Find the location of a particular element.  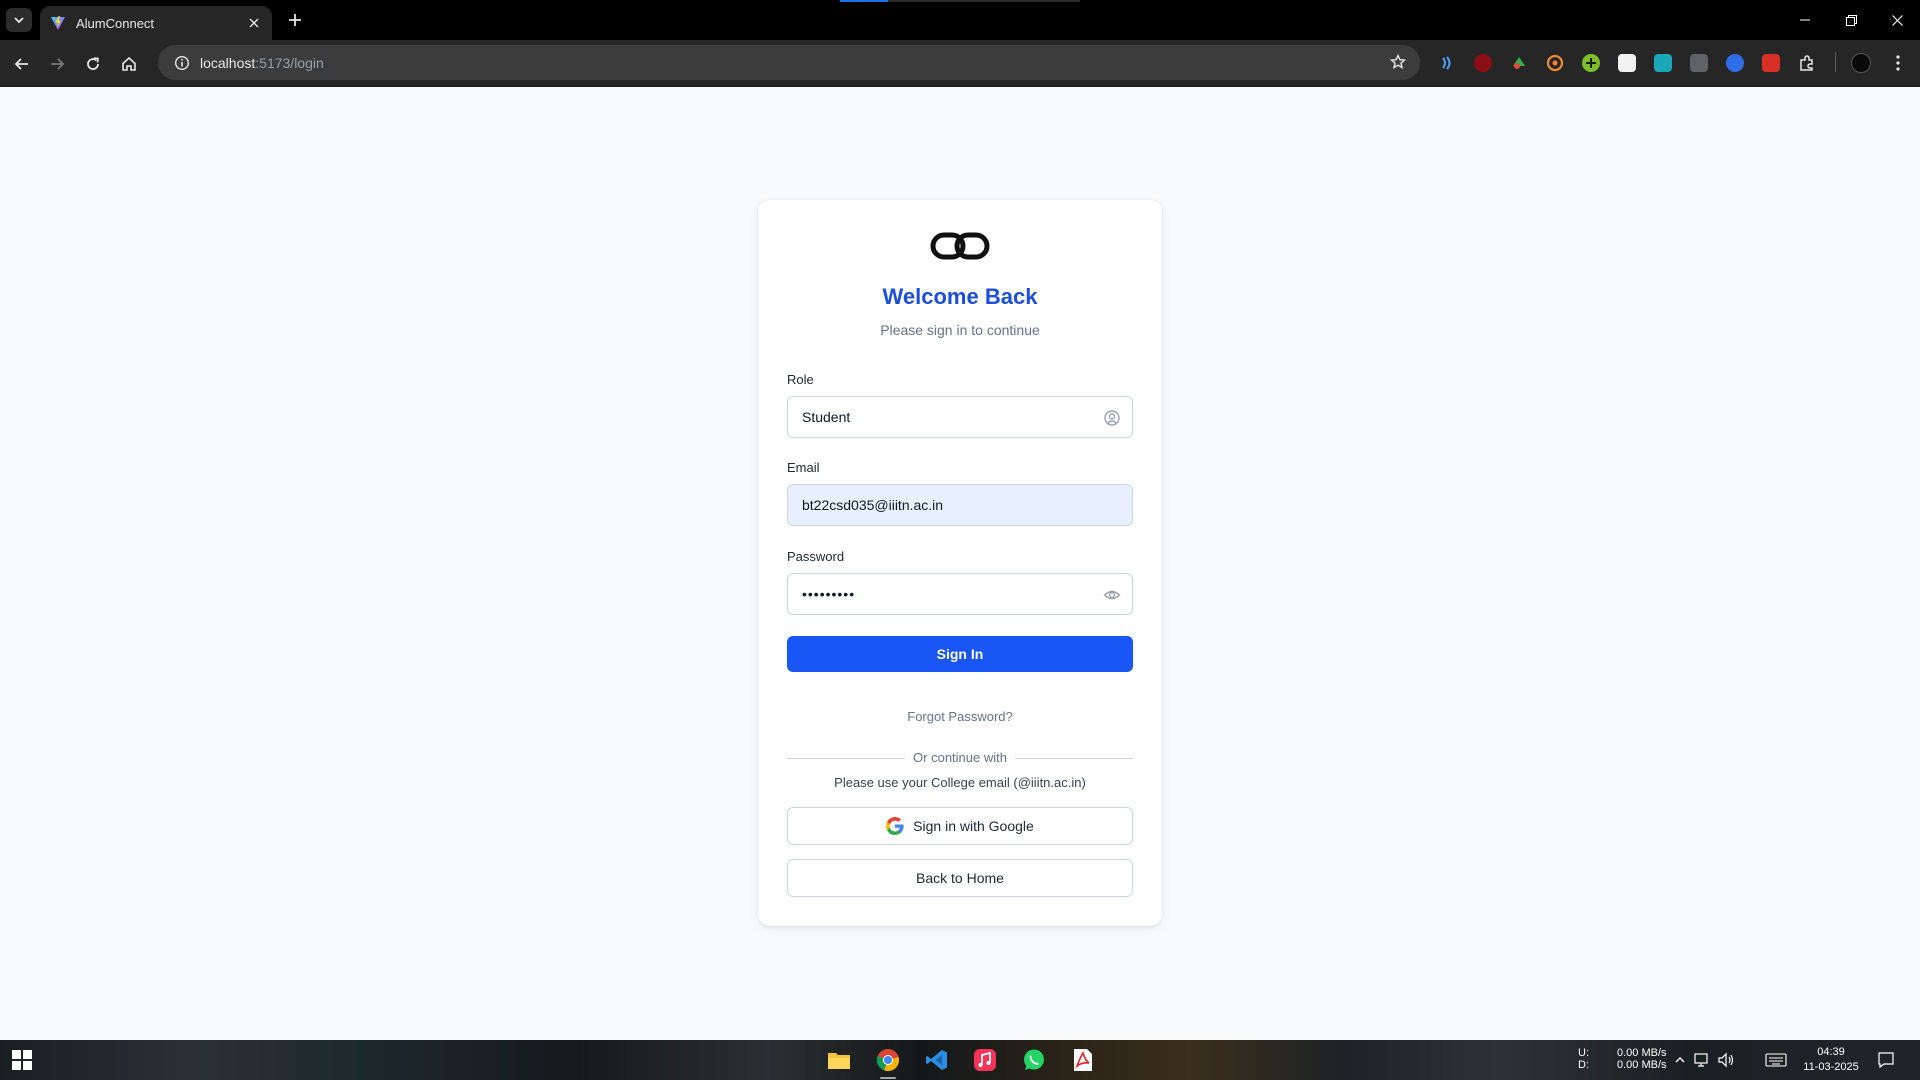

password-value: ••••••••• is located at coordinates (829, 594).